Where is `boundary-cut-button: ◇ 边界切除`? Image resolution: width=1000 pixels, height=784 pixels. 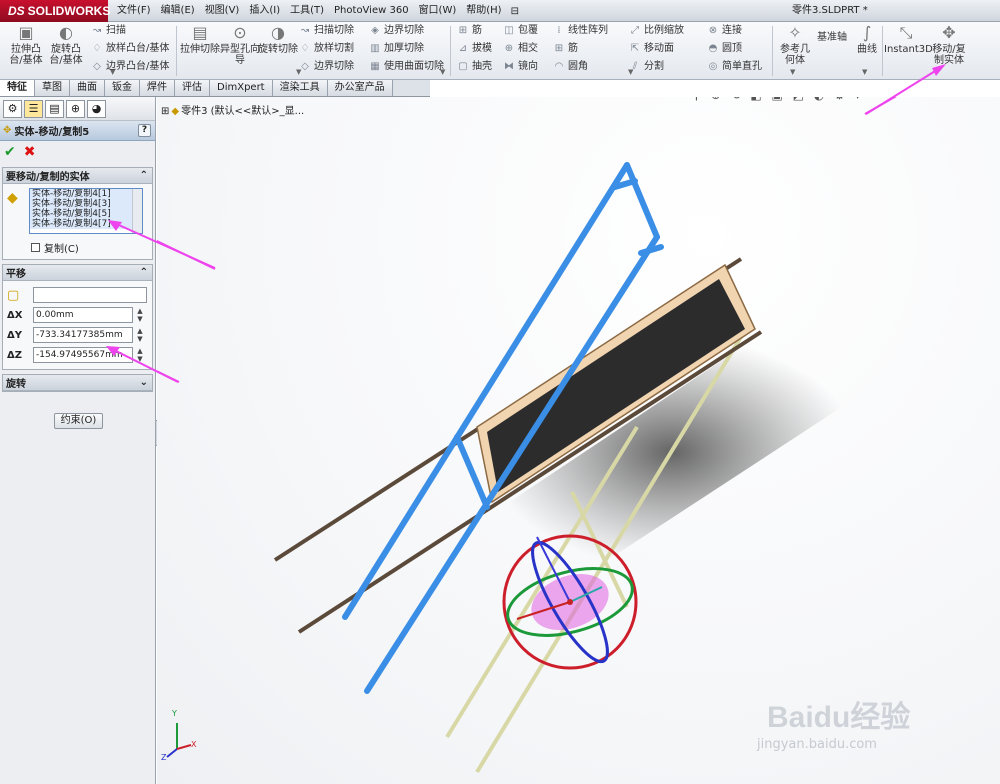 boundary-cut-button: ◇ 边界切除 is located at coordinates (326, 67).